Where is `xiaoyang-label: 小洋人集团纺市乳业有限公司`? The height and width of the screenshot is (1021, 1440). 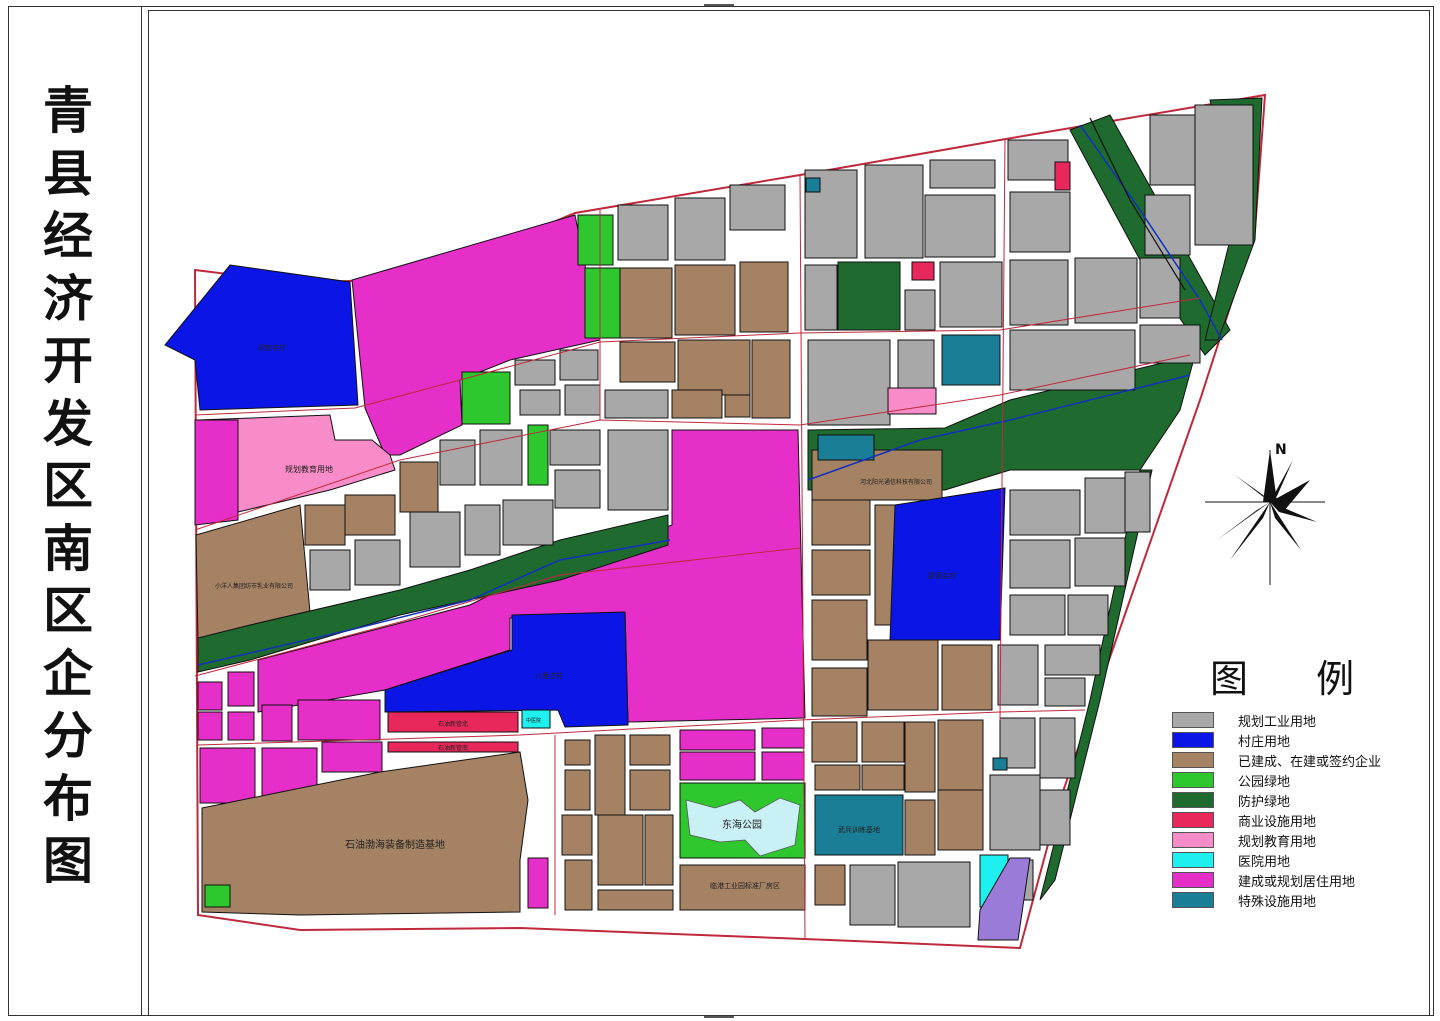
xiaoyang-label: 小洋人集团纺市乳业有限公司 is located at coordinates (254, 586).